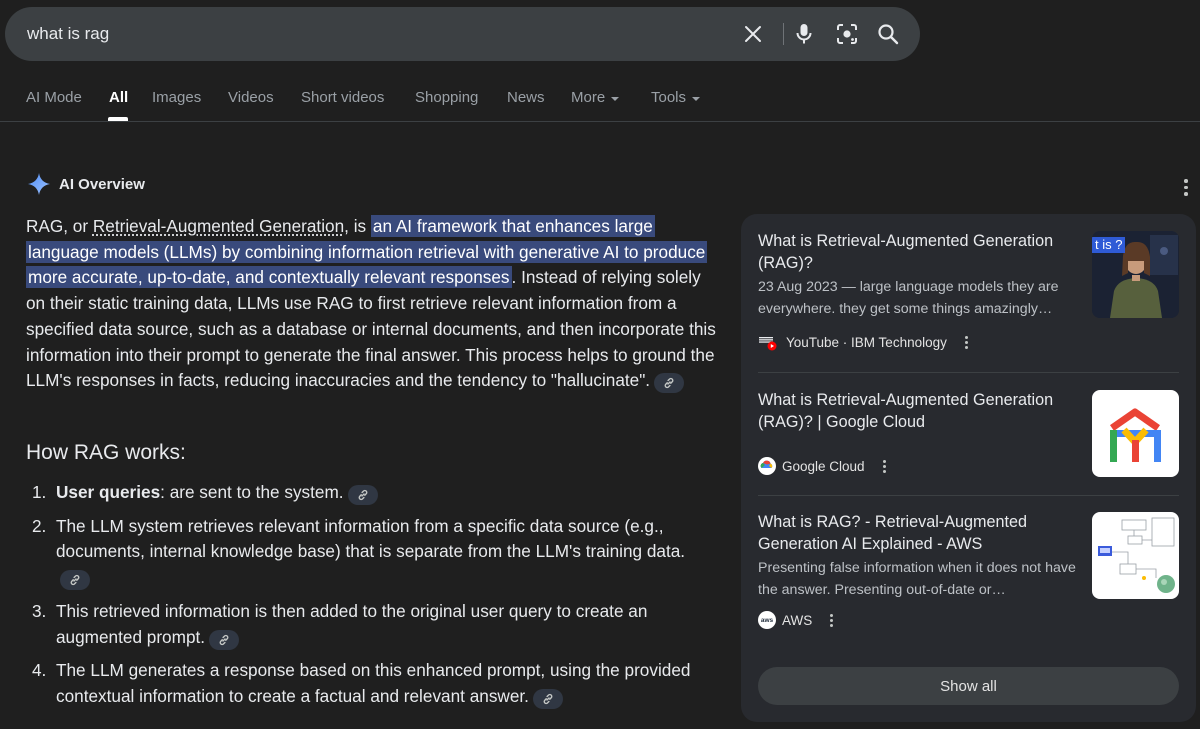  I want to click on source-attribution: YouTube · IBM Technology, so click(863, 342).